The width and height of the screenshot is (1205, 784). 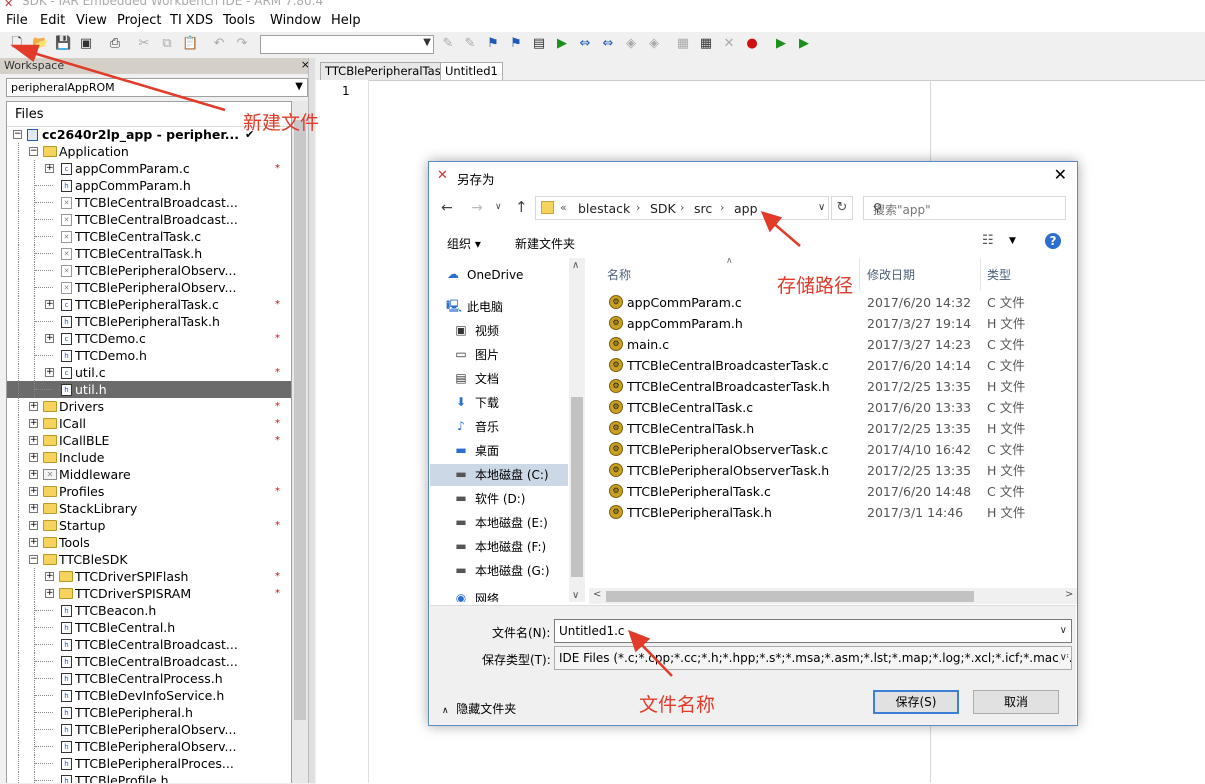 What do you see at coordinates (500, 571) in the screenshot?
I see `nav-item: ▬ 本地磁盘 (G:)` at bounding box center [500, 571].